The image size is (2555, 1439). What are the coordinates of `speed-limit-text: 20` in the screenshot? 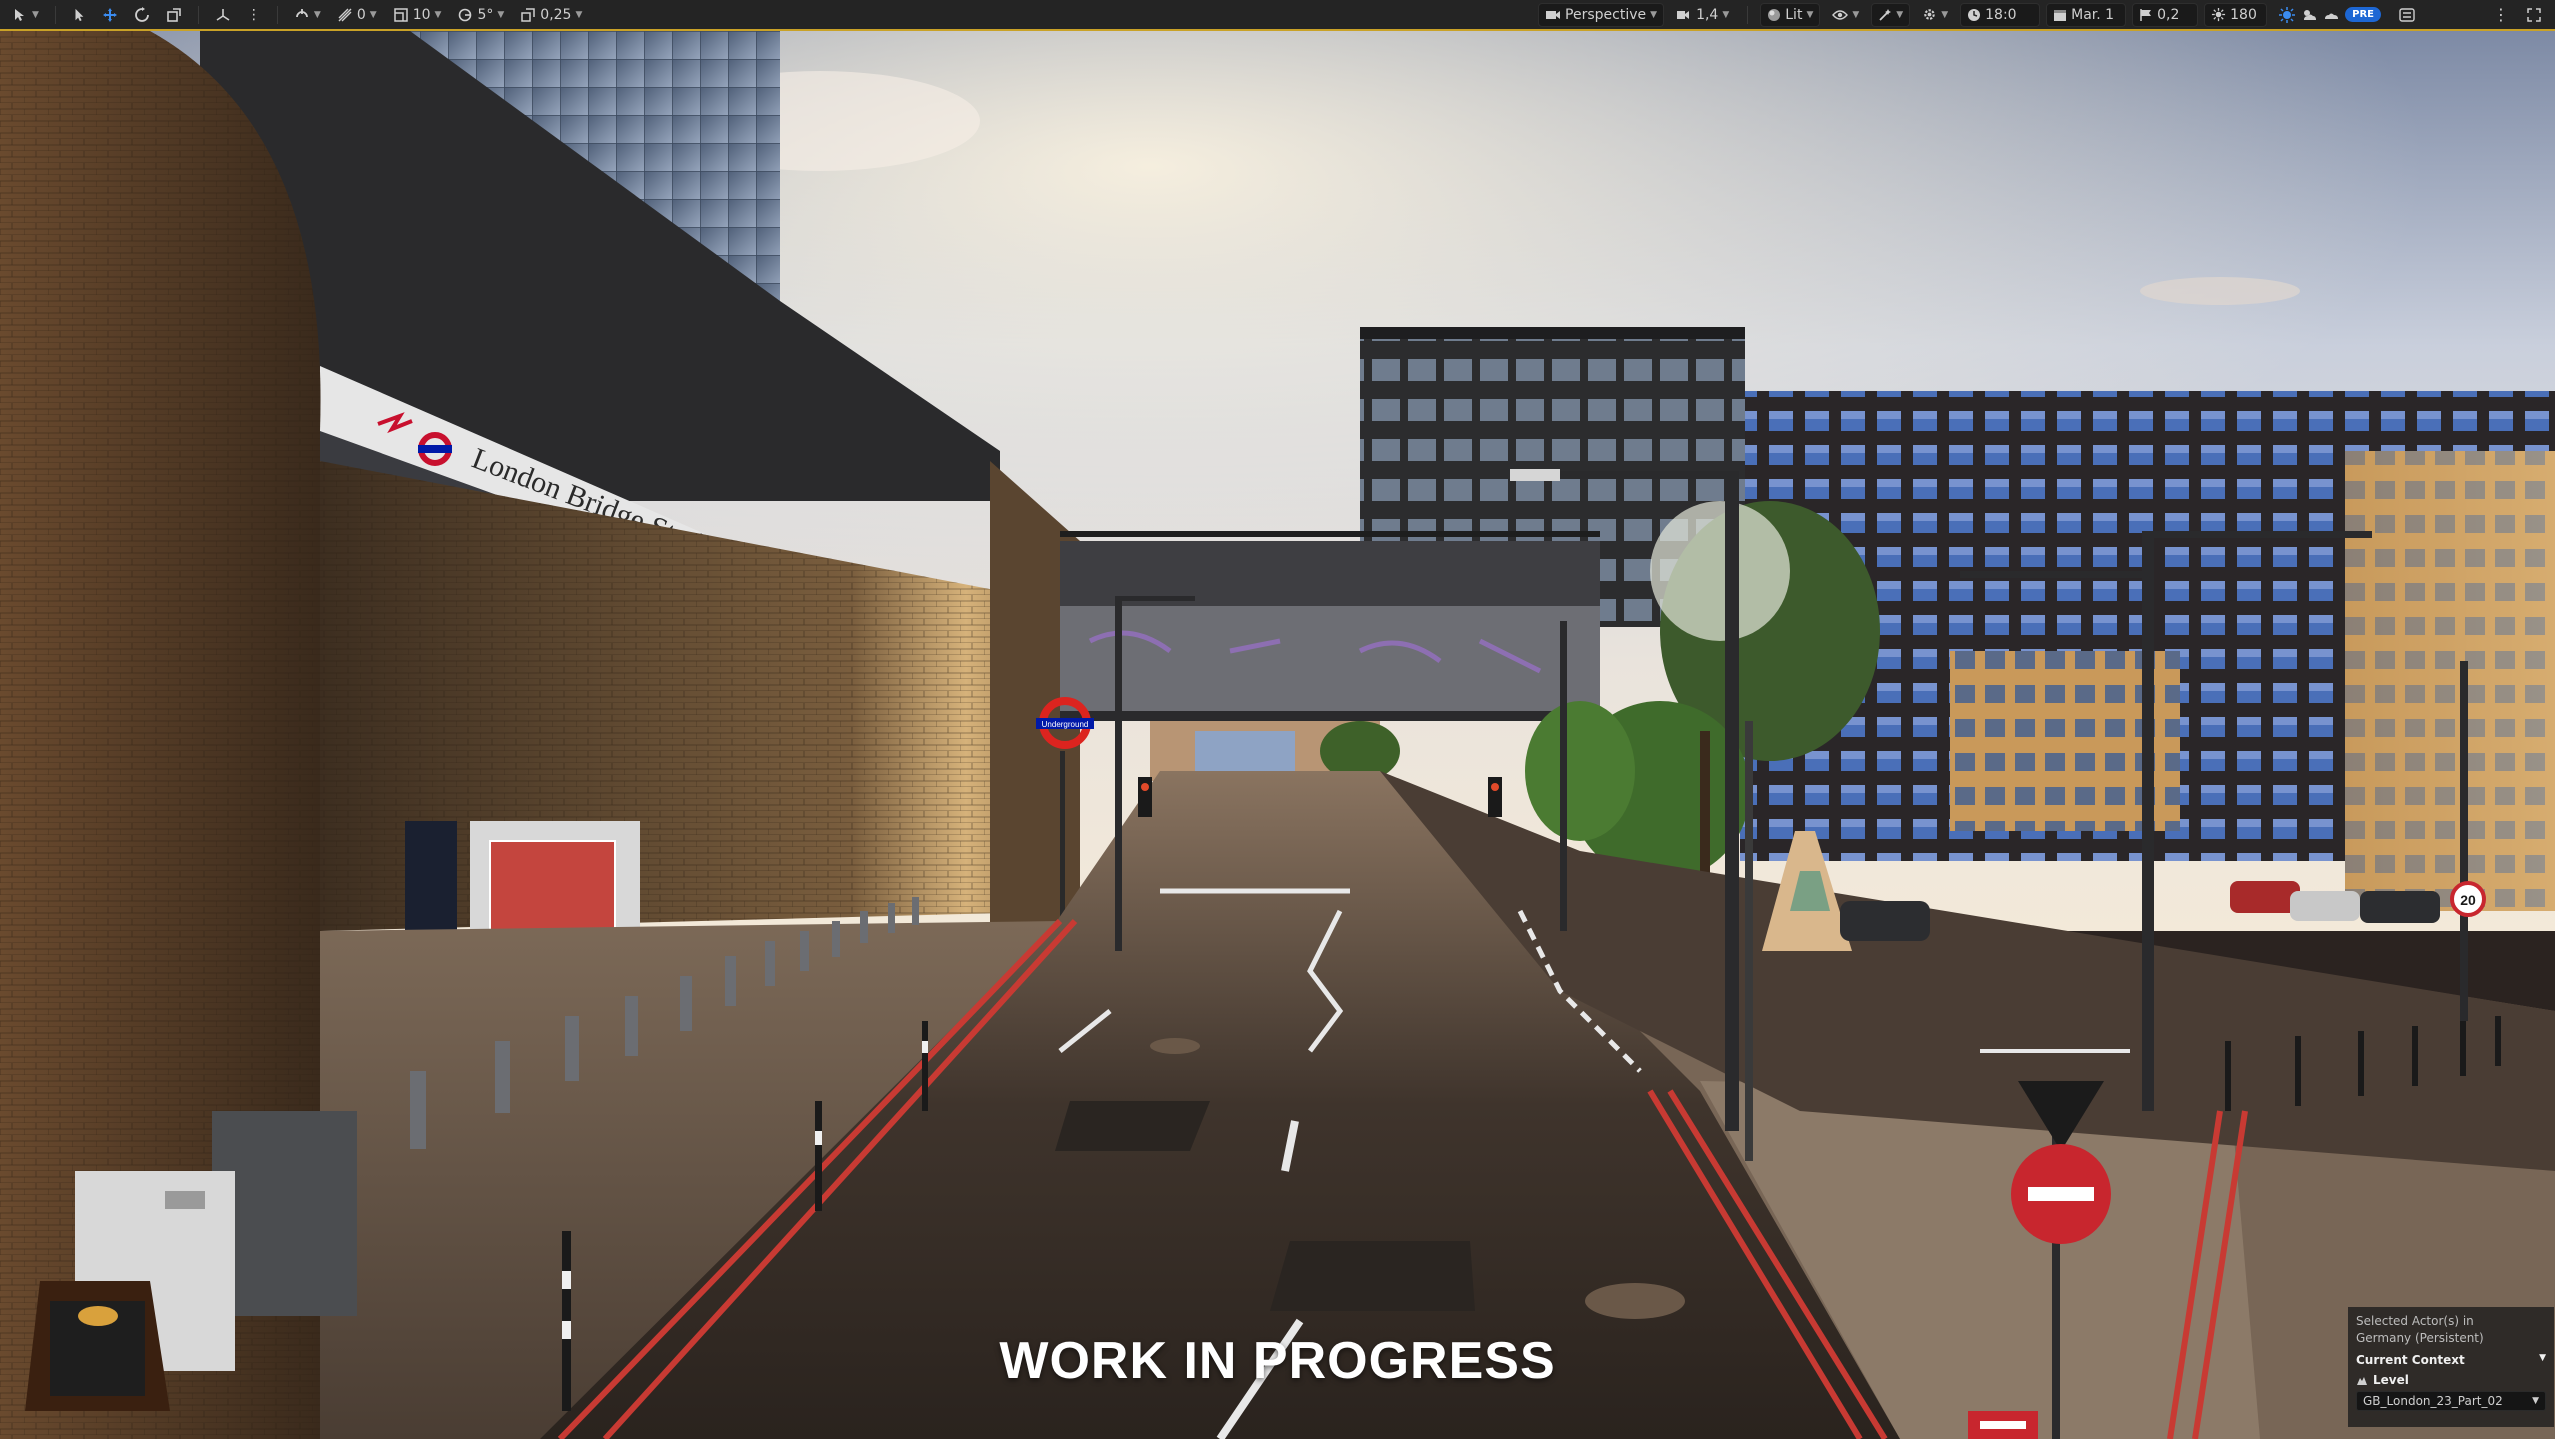 It's located at (2468, 900).